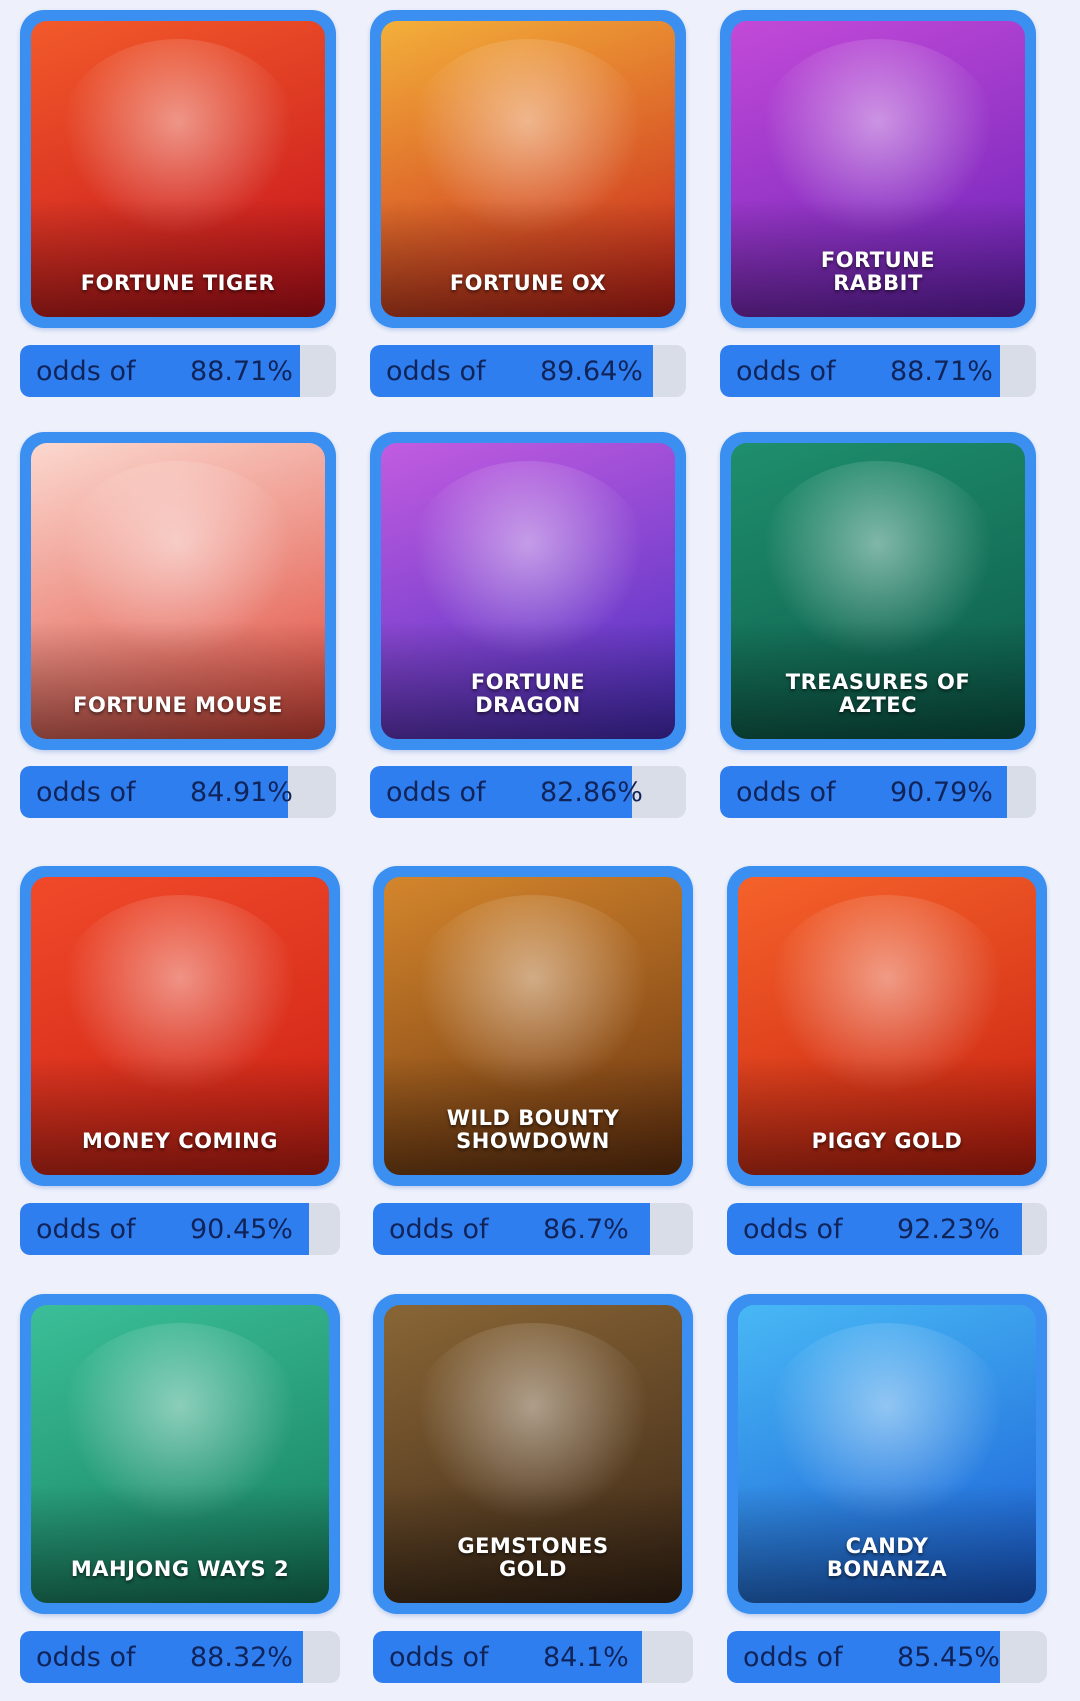 The height and width of the screenshot is (1701, 1080). Describe the element at coordinates (178, 705) in the screenshot. I see `game-title: FORTUNE MOUSE` at that location.